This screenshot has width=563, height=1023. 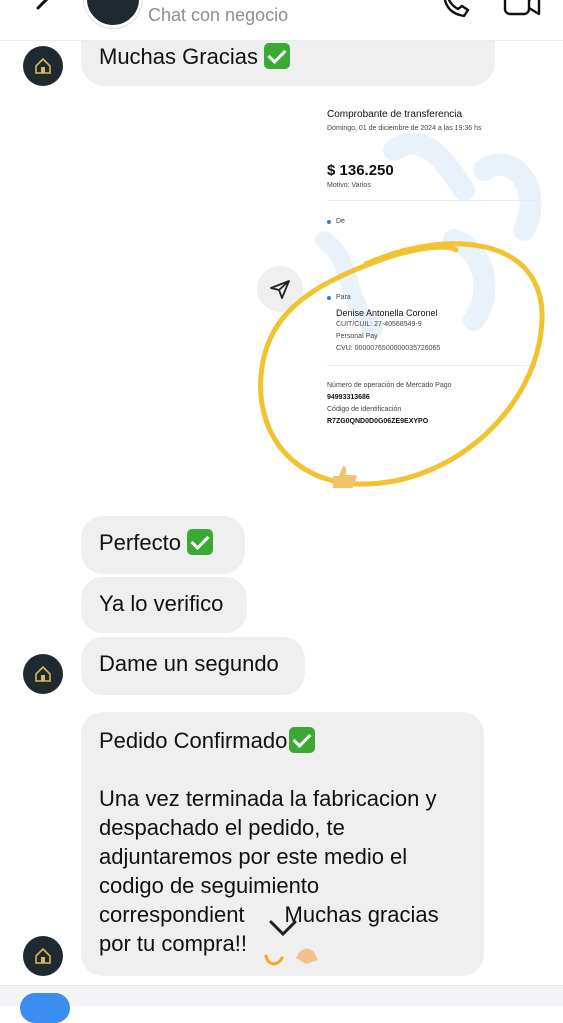 I want to click on receipt-reason: Motivo: Varios, so click(x=349, y=185).